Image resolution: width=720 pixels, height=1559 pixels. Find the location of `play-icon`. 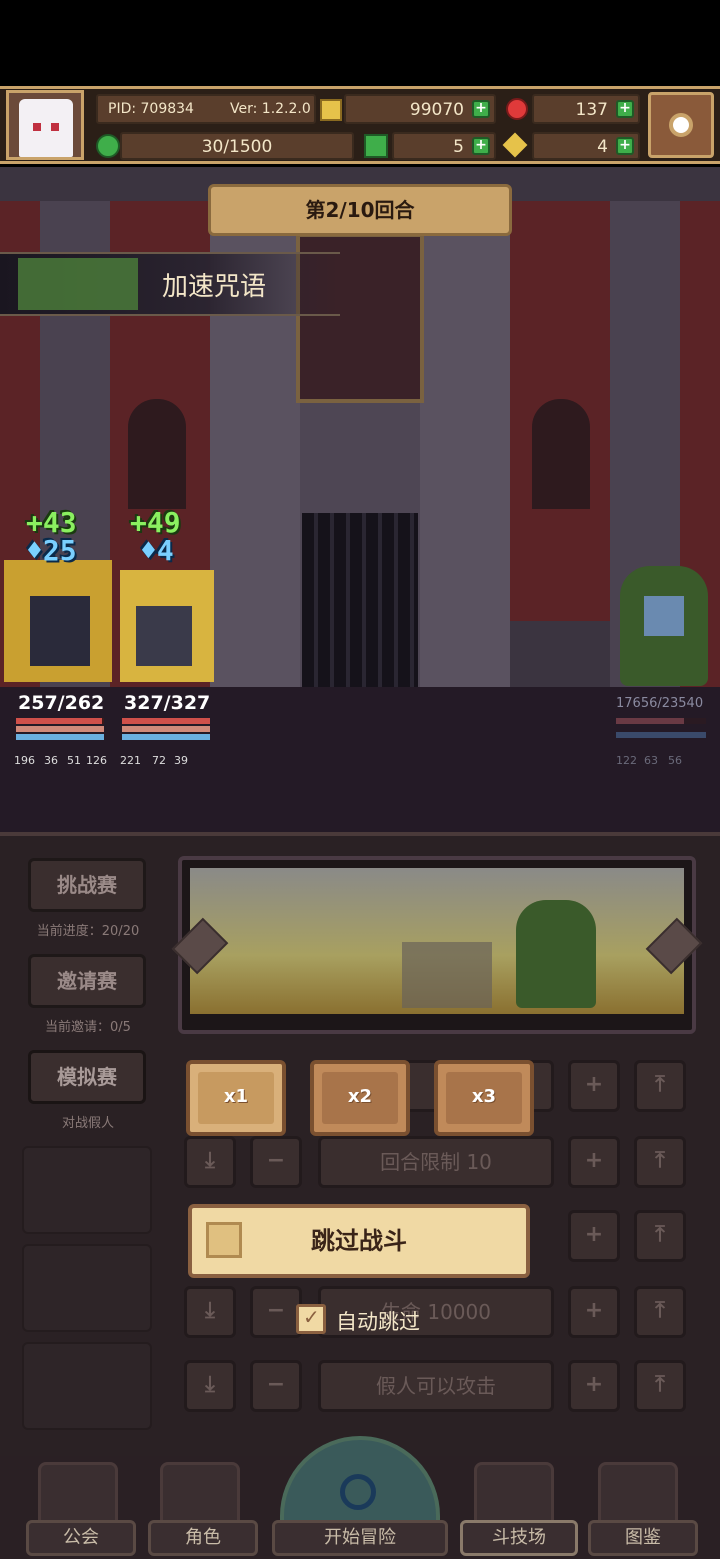

play-icon is located at coordinates (224, 1240).